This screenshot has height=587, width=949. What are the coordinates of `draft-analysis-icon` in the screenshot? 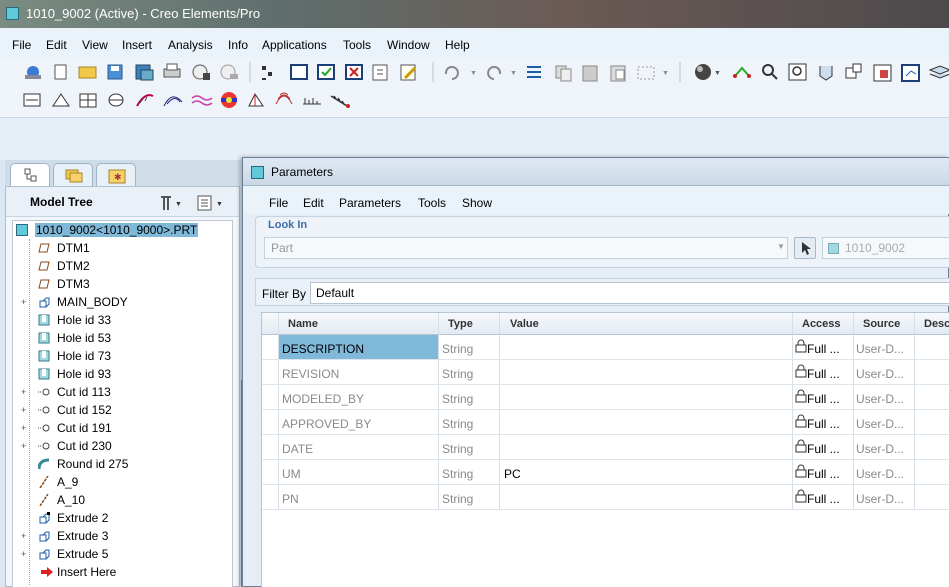 It's located at (229, 100).